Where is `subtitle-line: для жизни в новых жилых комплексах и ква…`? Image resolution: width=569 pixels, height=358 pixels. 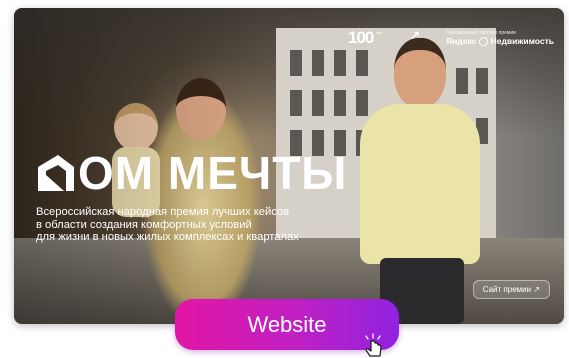
subtitle-line: для жизни в новых жилых комплексах и ква… is located at coordinates (167, 237).